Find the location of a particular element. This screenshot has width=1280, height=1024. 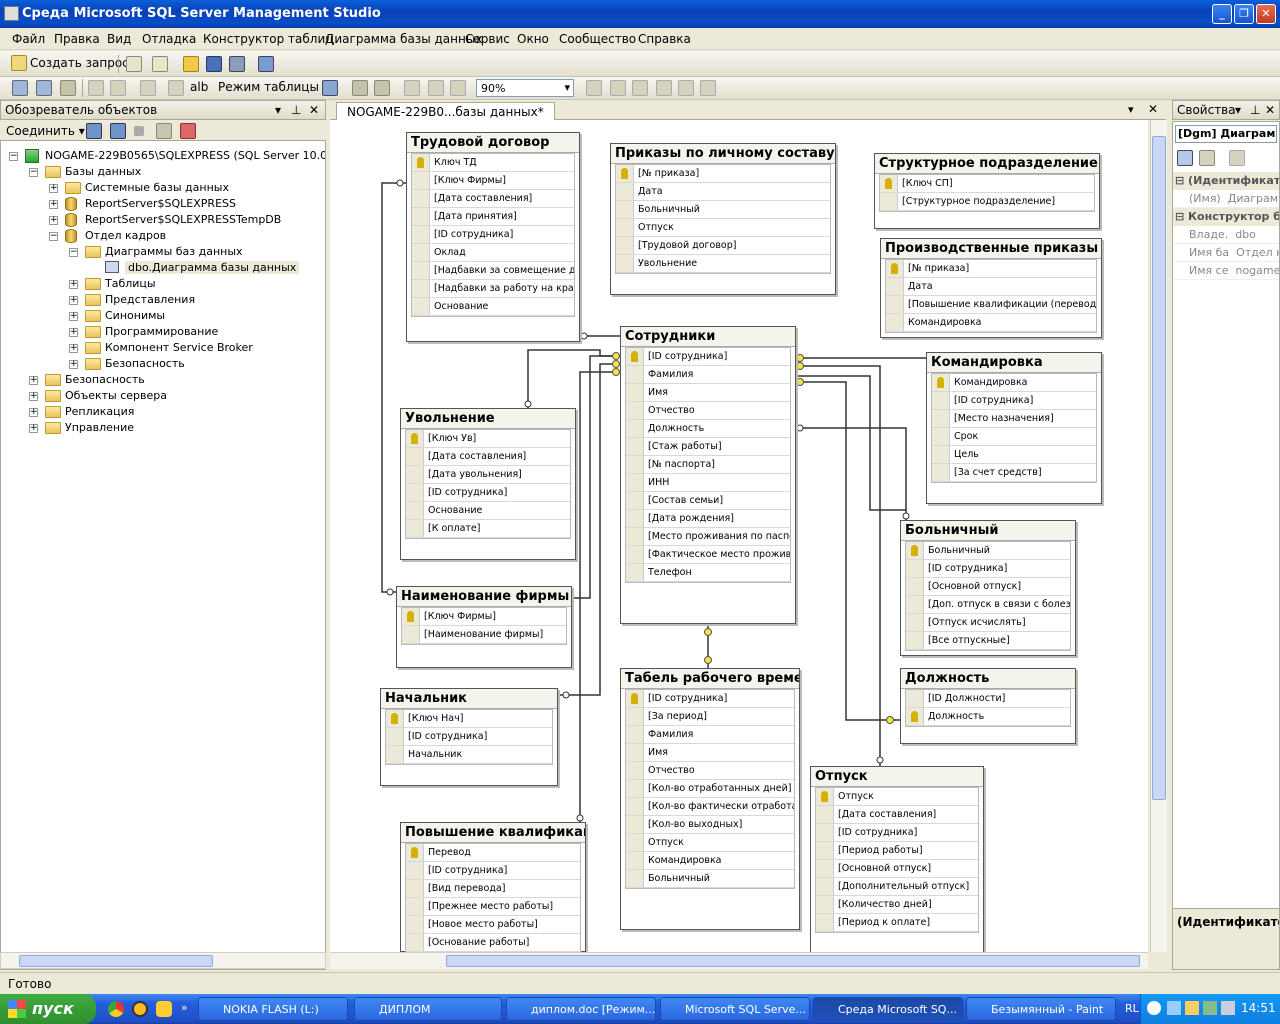

alphabetical-icon is located at coordinates (1207, 158).